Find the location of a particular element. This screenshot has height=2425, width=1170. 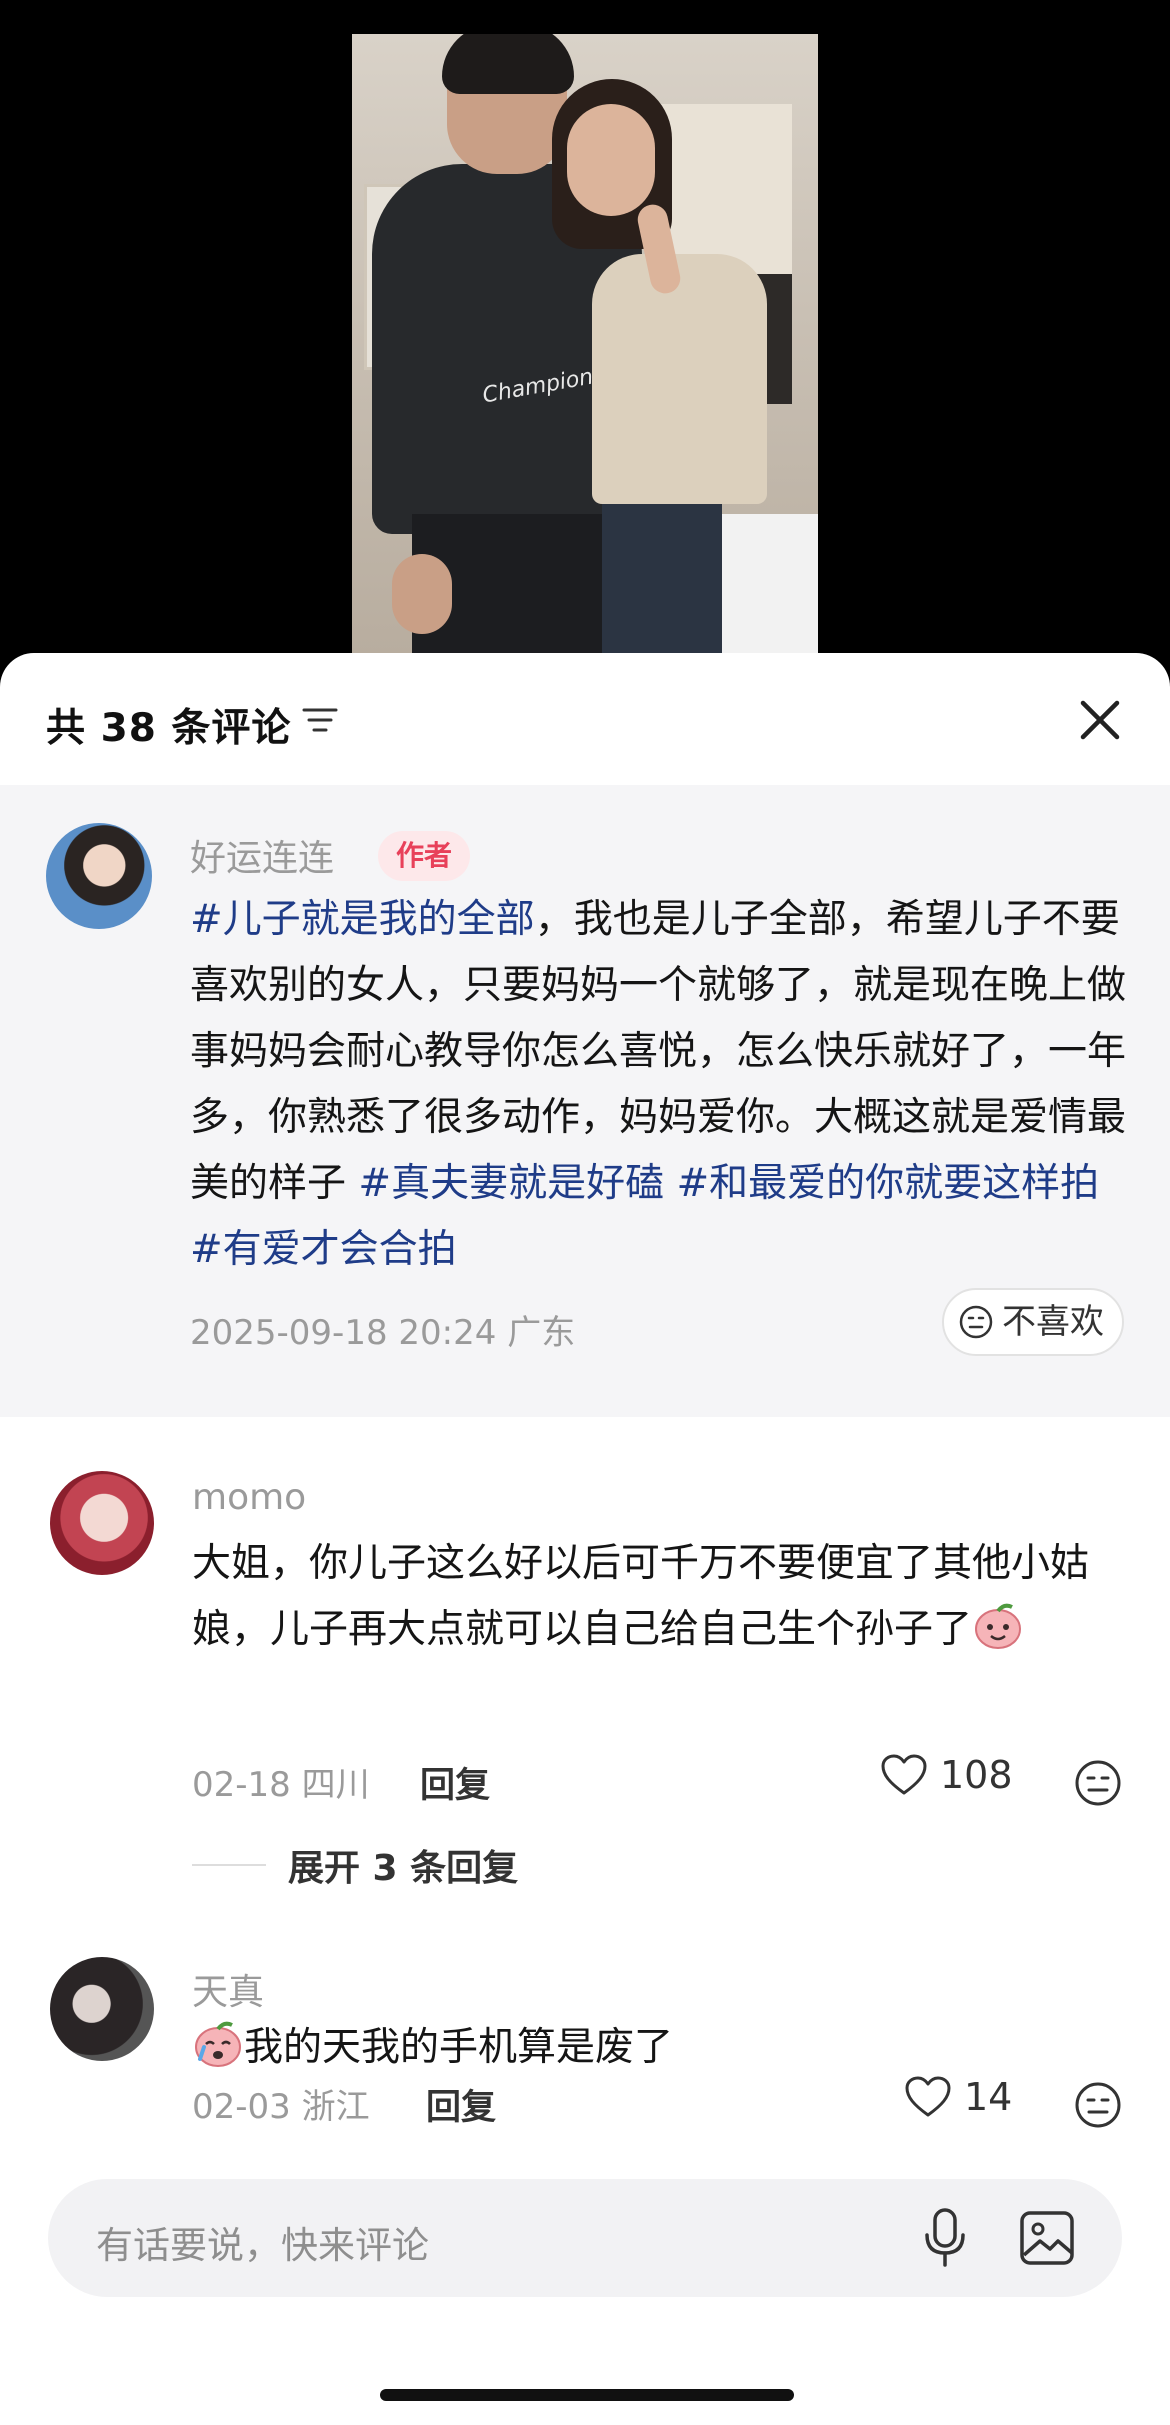

comment-item: 天真 我的天我的手机算是废了 02-03 浙江 回复 14 is located at coordinates (585, 2057).